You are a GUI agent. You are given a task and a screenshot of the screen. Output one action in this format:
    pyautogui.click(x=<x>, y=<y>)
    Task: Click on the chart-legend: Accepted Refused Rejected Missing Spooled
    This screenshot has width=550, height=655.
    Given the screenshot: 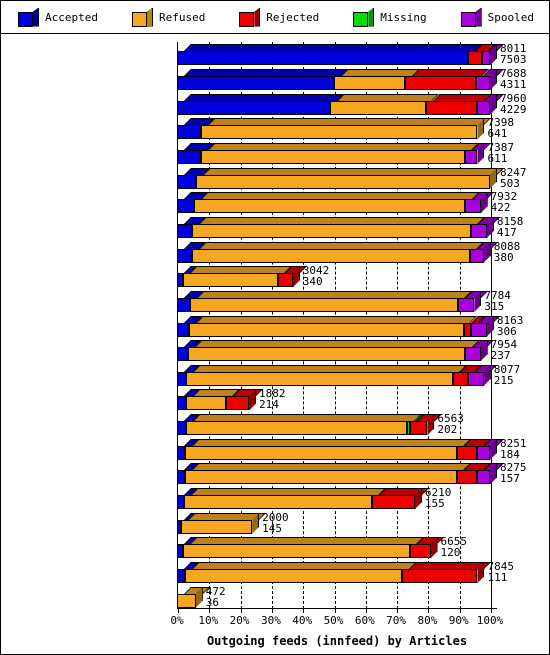 What is the action you would take?
    pyautogui.click(x=275, y=17)
    